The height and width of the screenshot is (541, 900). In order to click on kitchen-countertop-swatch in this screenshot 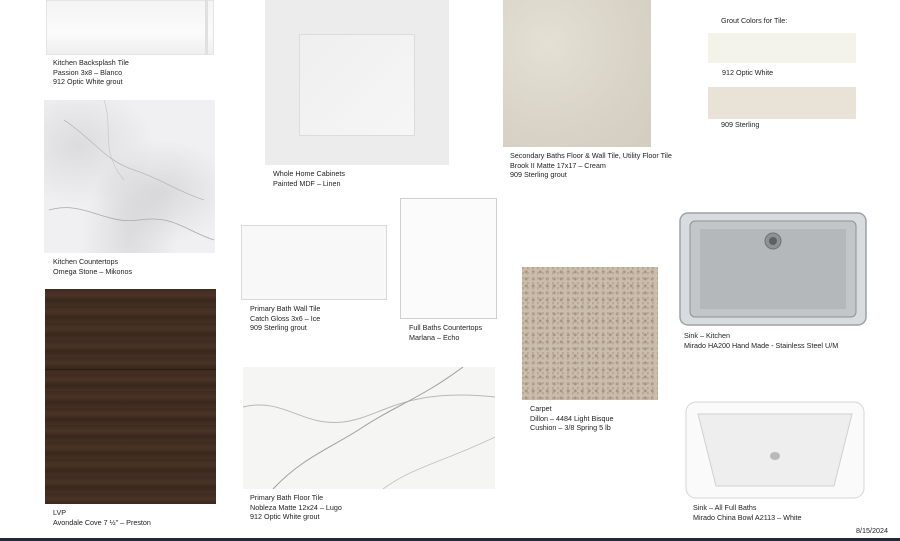, I will do `click(129, 176)`.